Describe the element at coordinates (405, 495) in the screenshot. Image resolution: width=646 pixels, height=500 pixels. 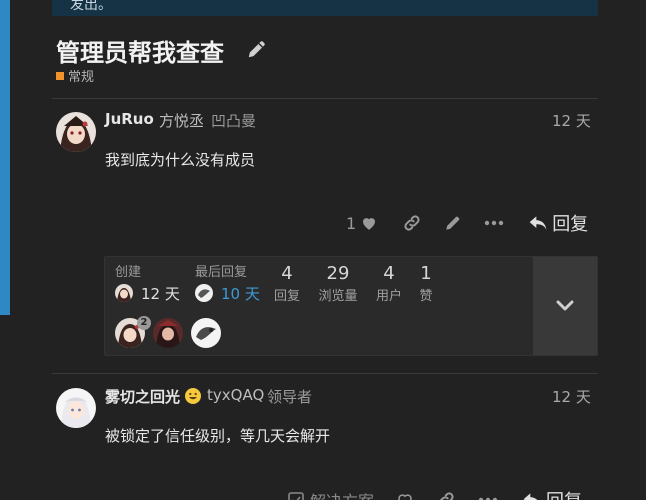
I see `heart-outline-icon` at that location.